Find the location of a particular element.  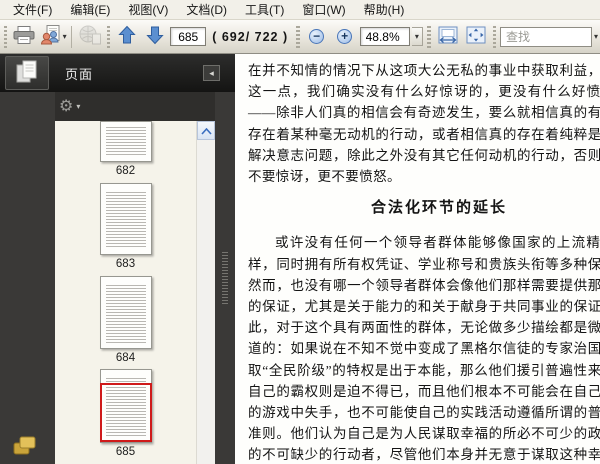

toolbar: ▾ 685 (692/ 722) − + 48.8% ▾ 查找 ▾ is located at coordinates (300, 37).